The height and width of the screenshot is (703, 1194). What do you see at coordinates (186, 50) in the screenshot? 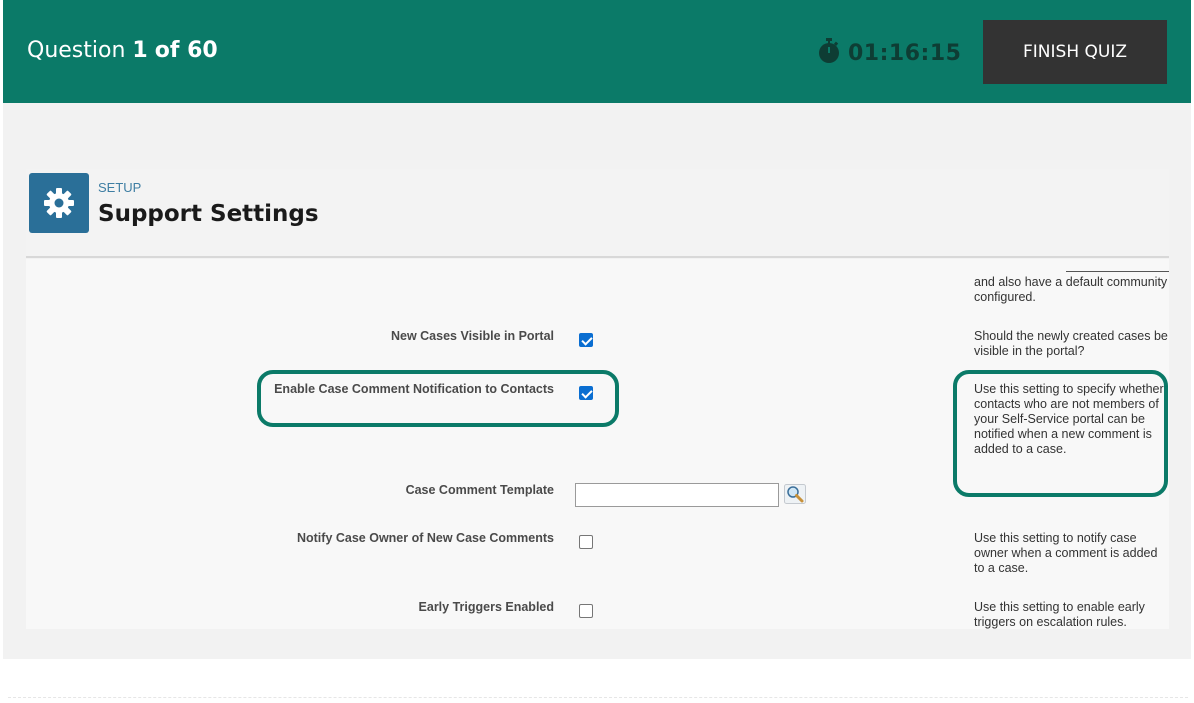
I see `question-total: of 60` at bounding box center [186, 50].